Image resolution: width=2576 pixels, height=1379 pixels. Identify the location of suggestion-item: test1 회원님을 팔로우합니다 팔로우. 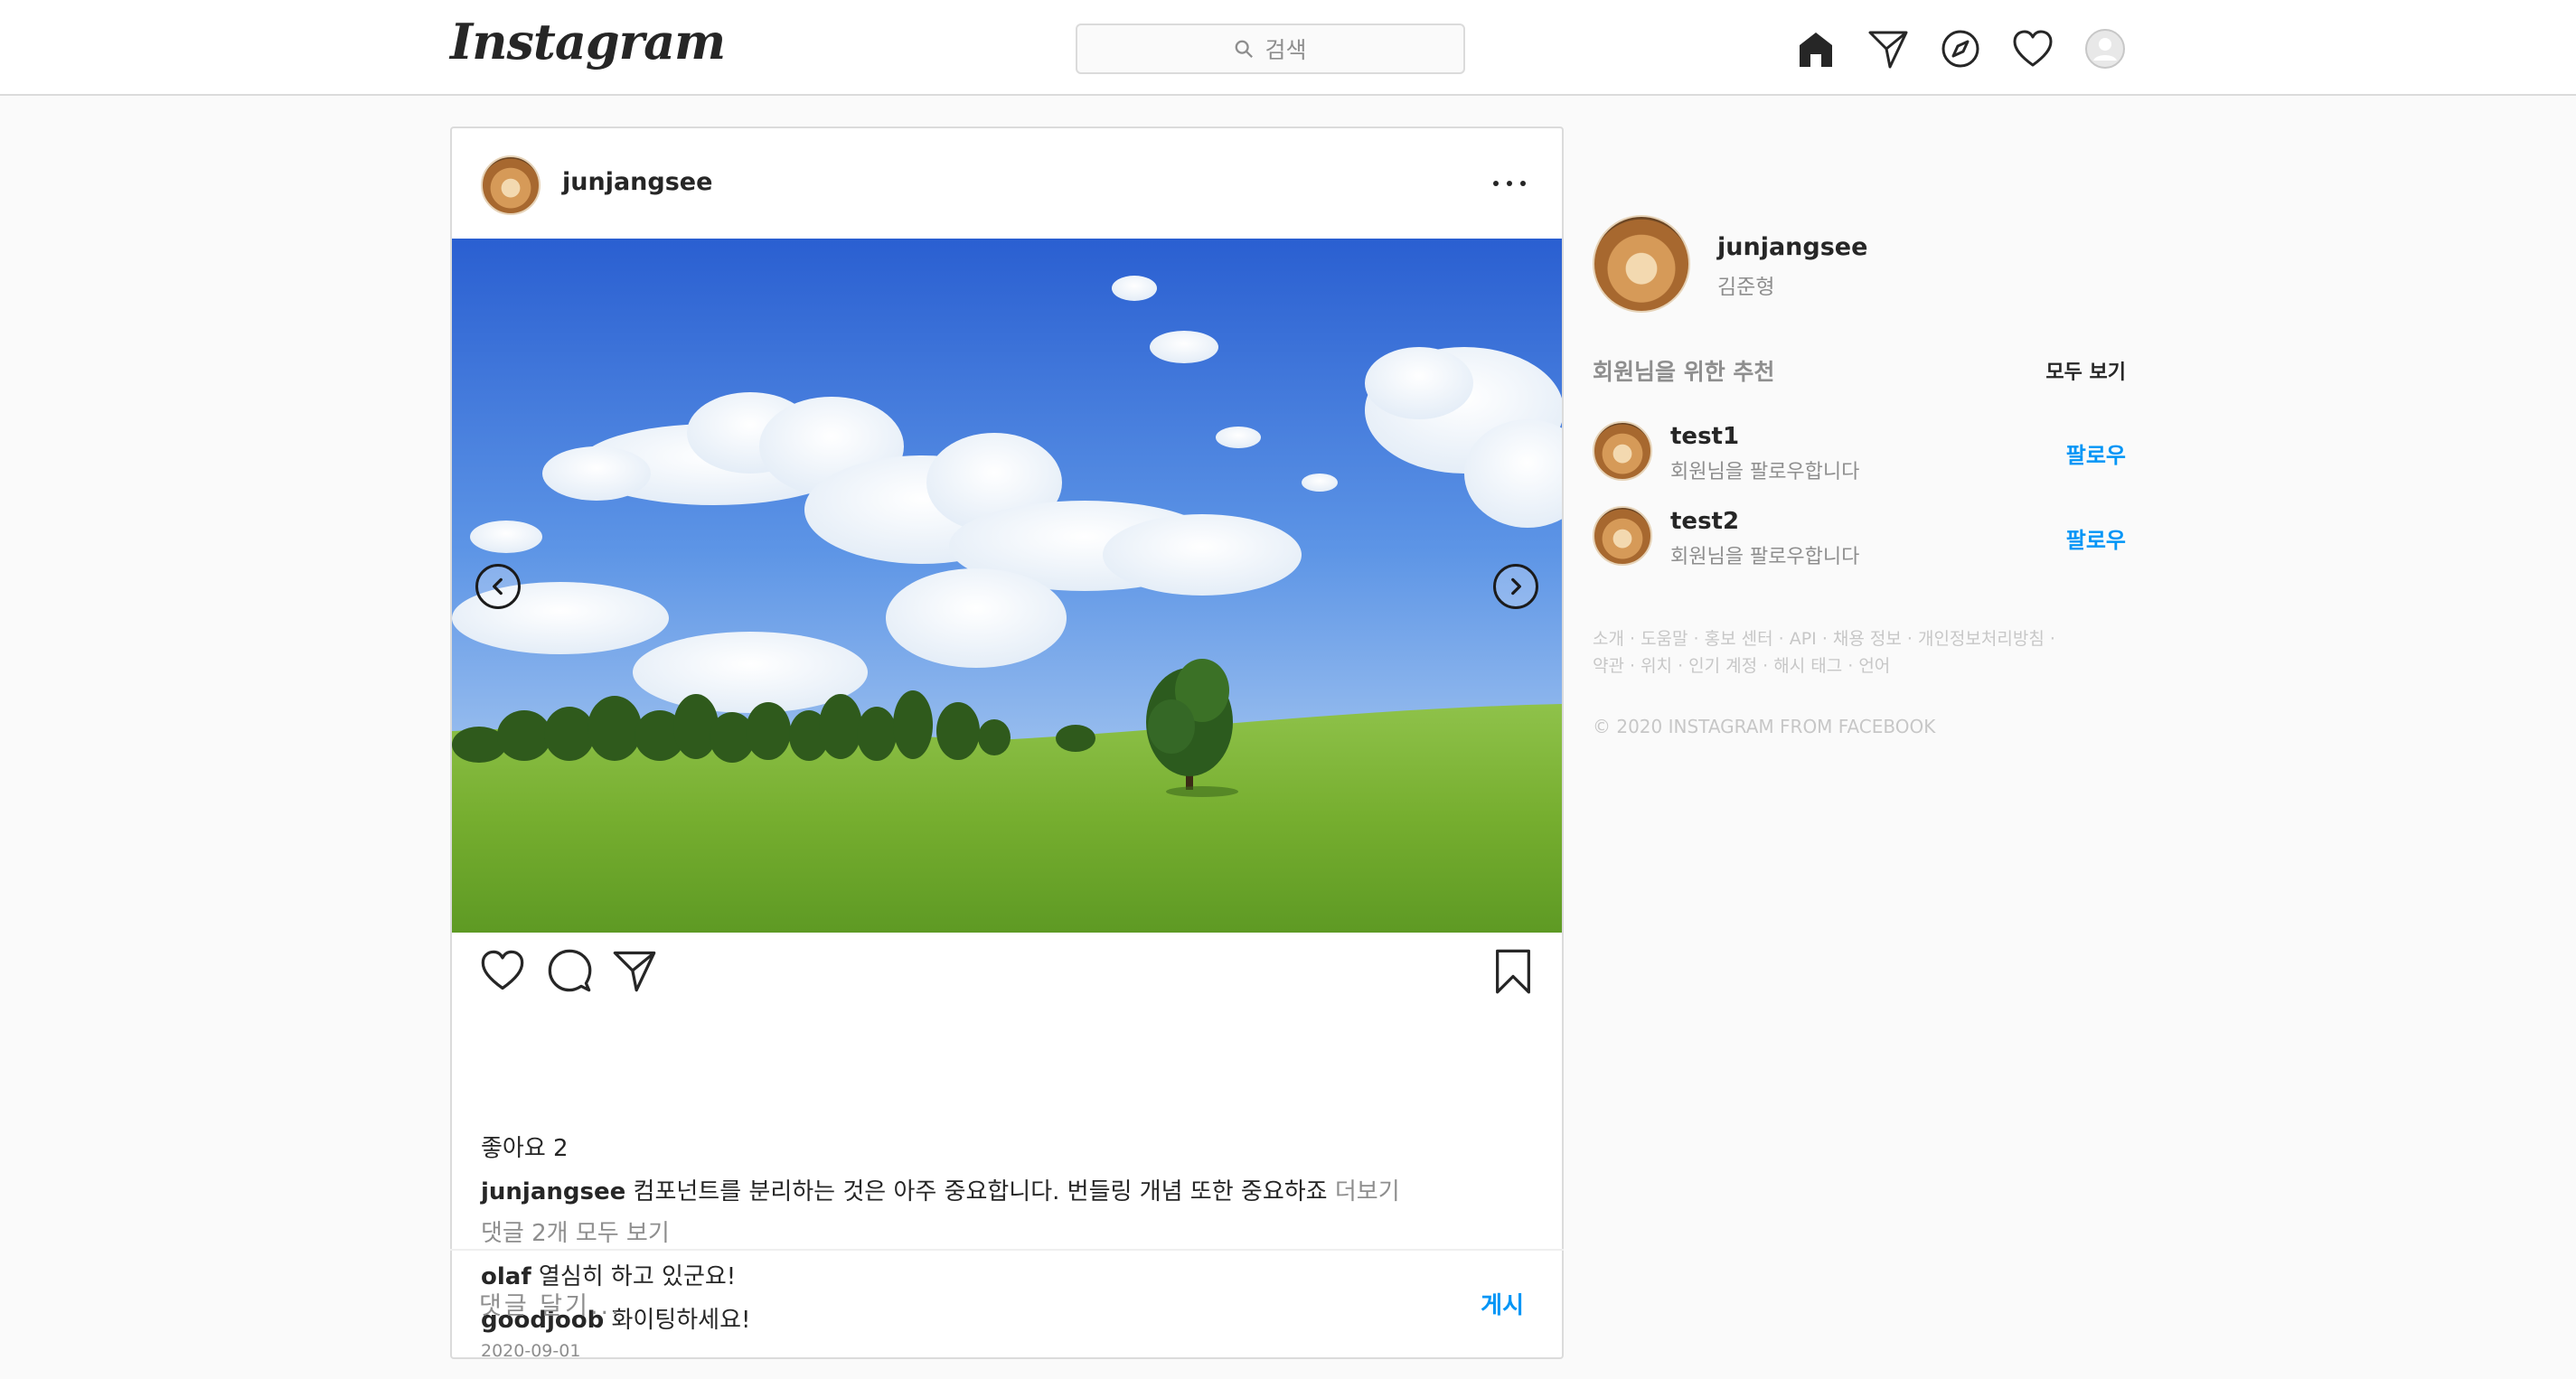
(1859, 452).